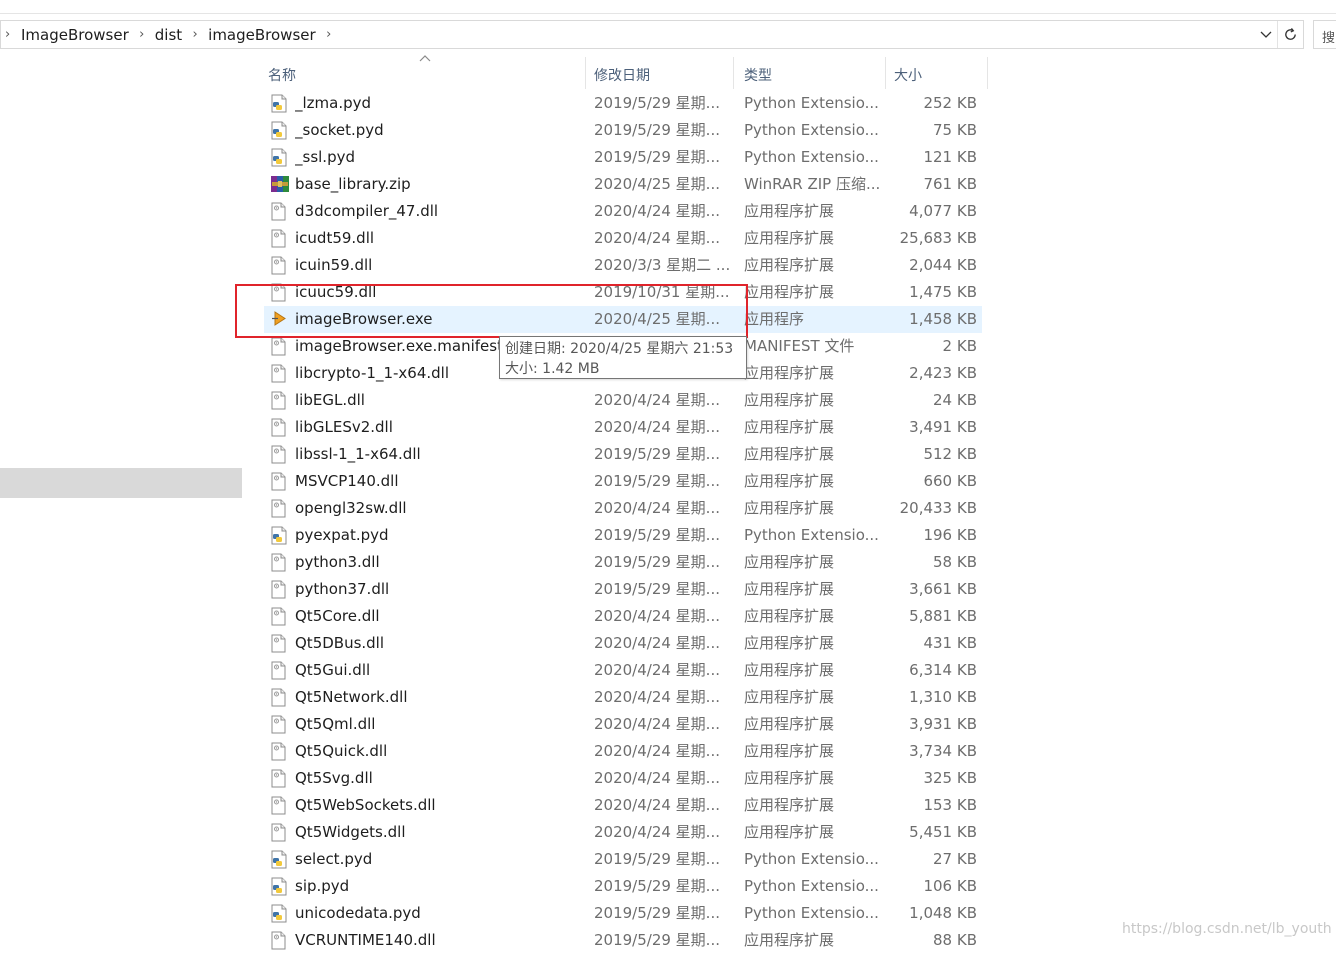 The height and width of the screenshot is (954, 1336). What do you see at coordinates (347, 481) in the screenshot?
I see `file-name: MSVCP140.dll` at bounding box center [347, 481].